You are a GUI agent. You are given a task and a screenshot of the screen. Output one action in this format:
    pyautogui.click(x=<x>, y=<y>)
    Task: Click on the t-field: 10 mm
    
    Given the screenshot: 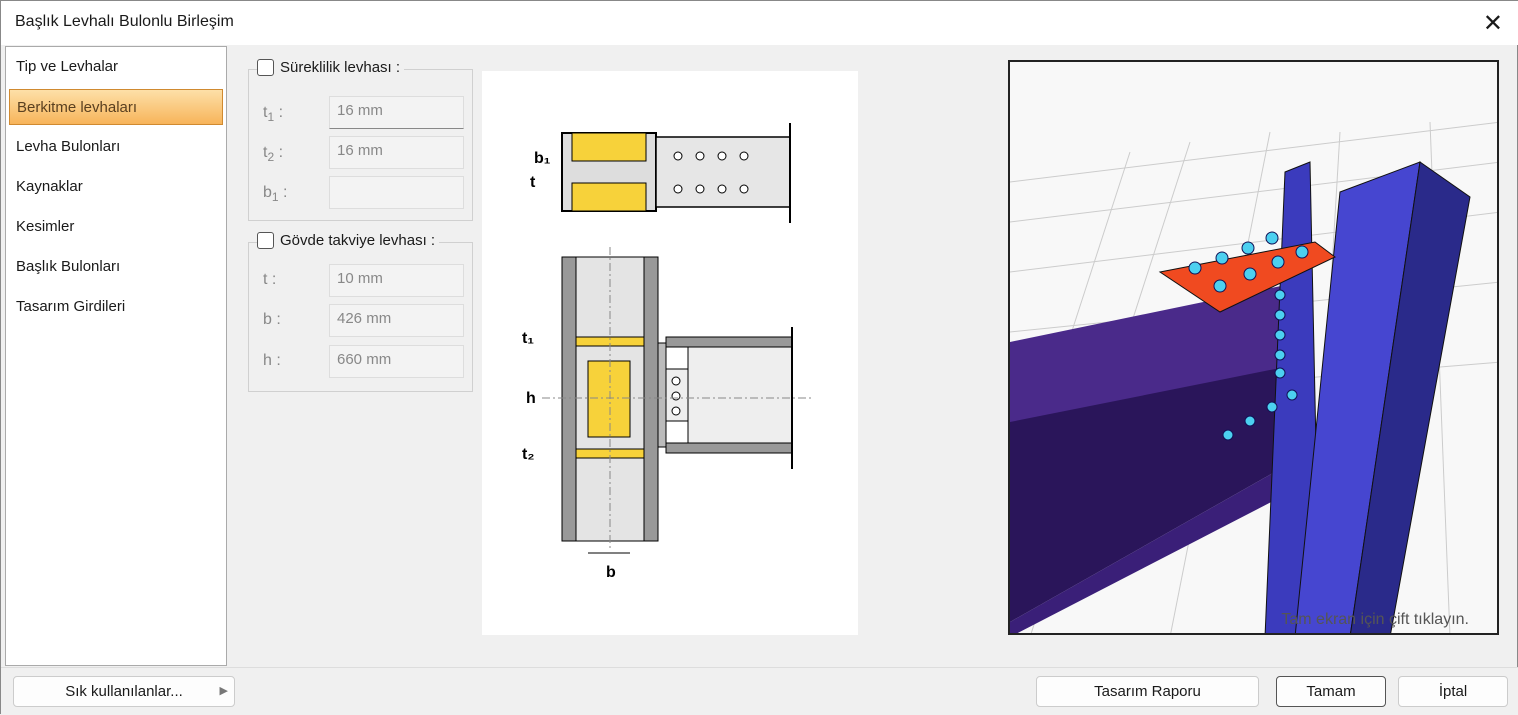 What is the action you would take?
    pyautogui.click(x=396, y=280)
    